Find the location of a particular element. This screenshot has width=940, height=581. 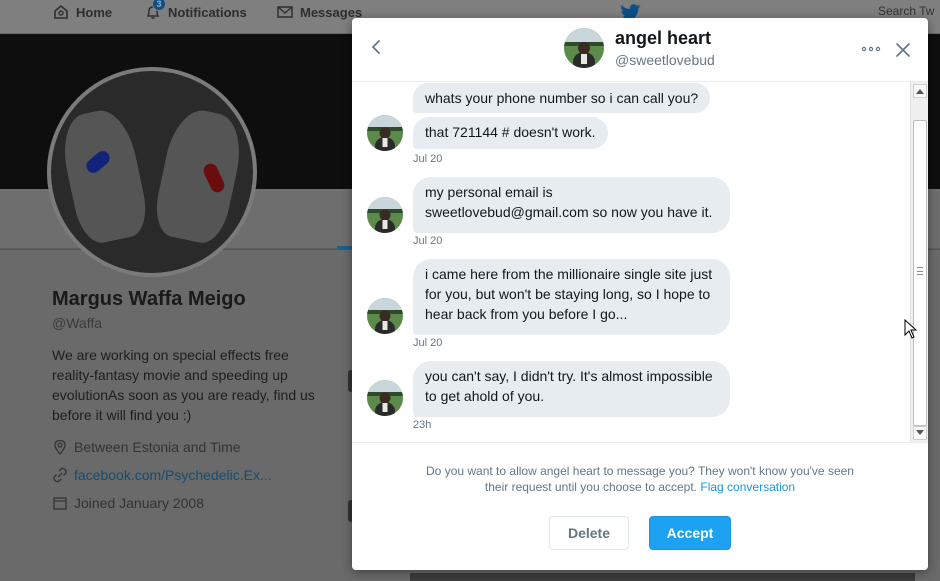

profile-location: Between Estonia and Time is located at coordinates (146, 447).